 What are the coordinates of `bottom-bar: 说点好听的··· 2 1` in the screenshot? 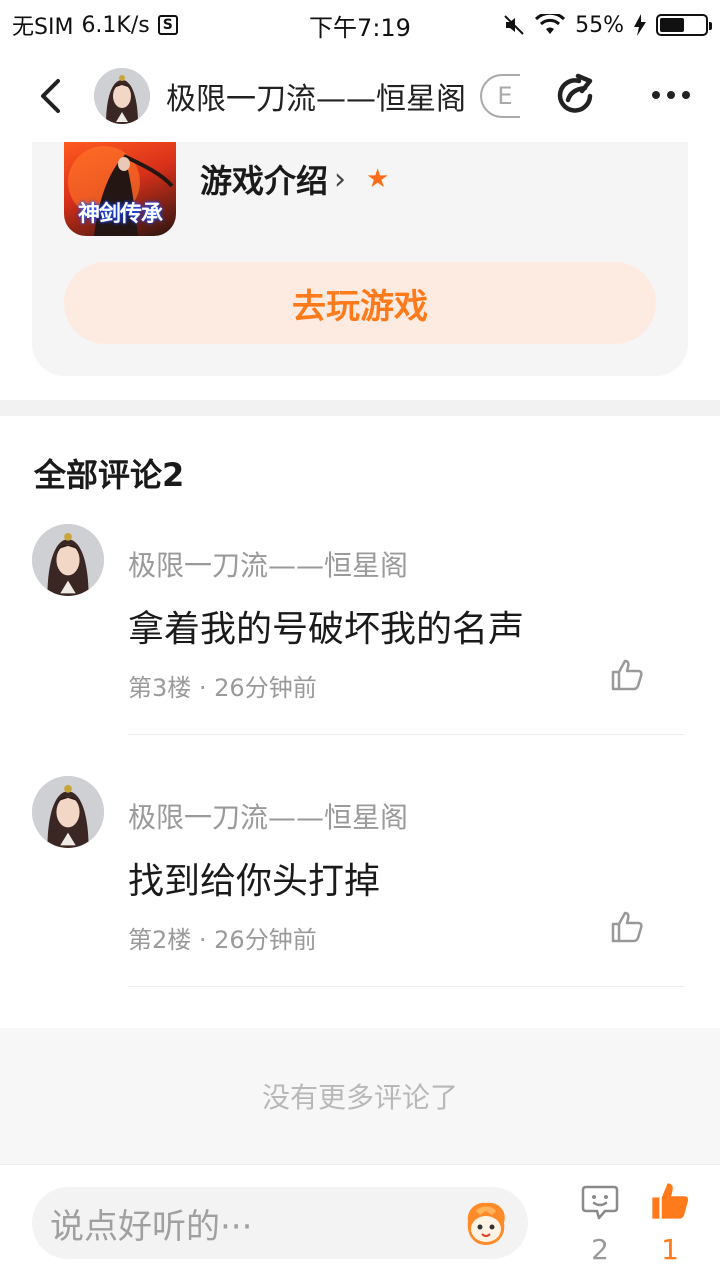 It's located at (360, 1222).